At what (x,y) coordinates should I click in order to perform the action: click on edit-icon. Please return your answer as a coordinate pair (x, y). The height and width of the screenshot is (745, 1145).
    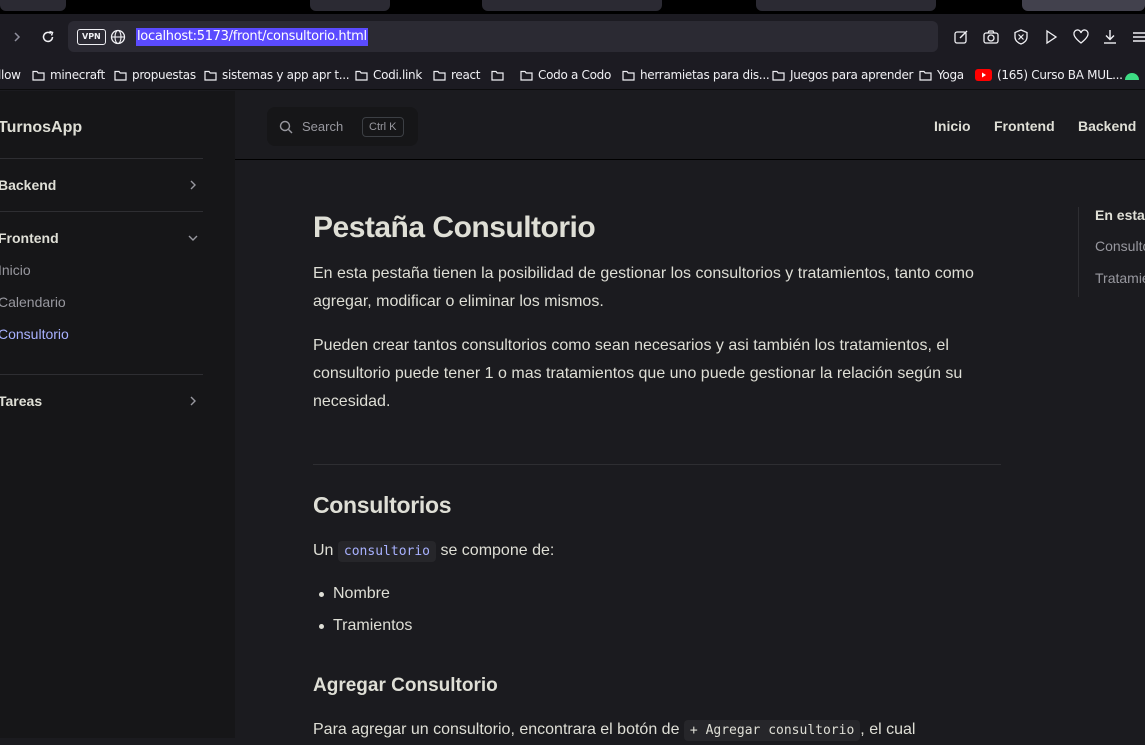
    Looking at the image, I should click on (961, 37).